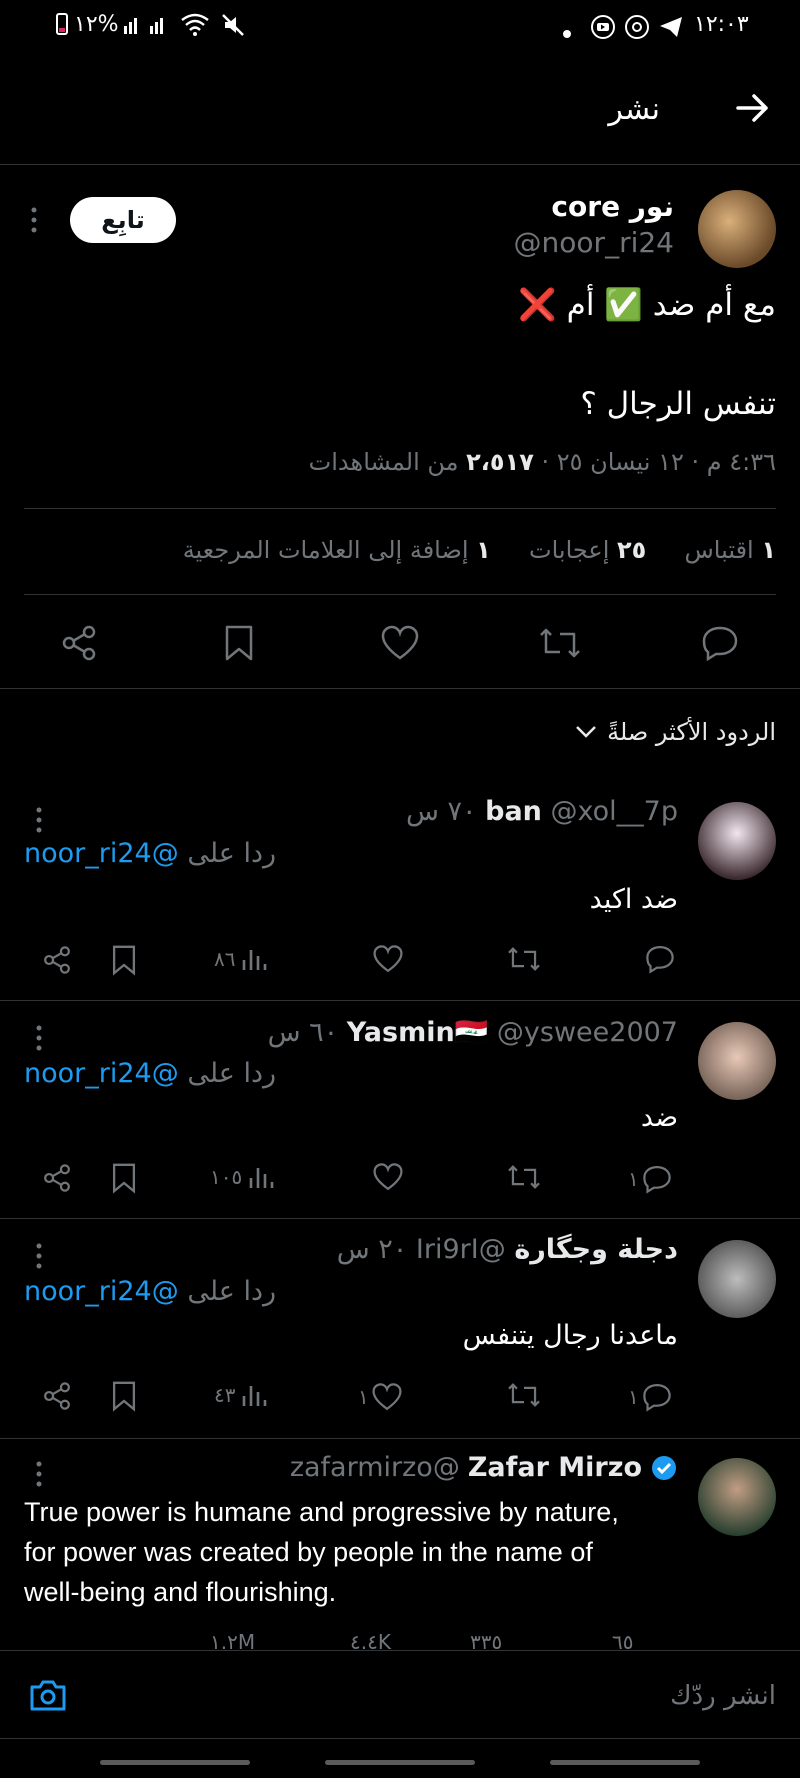 This screenshot has height=1778, width=800. What do you see at coordinates (233, 28) in the screenshot?
I see `mute-icon` at bounding box center [233, 28].